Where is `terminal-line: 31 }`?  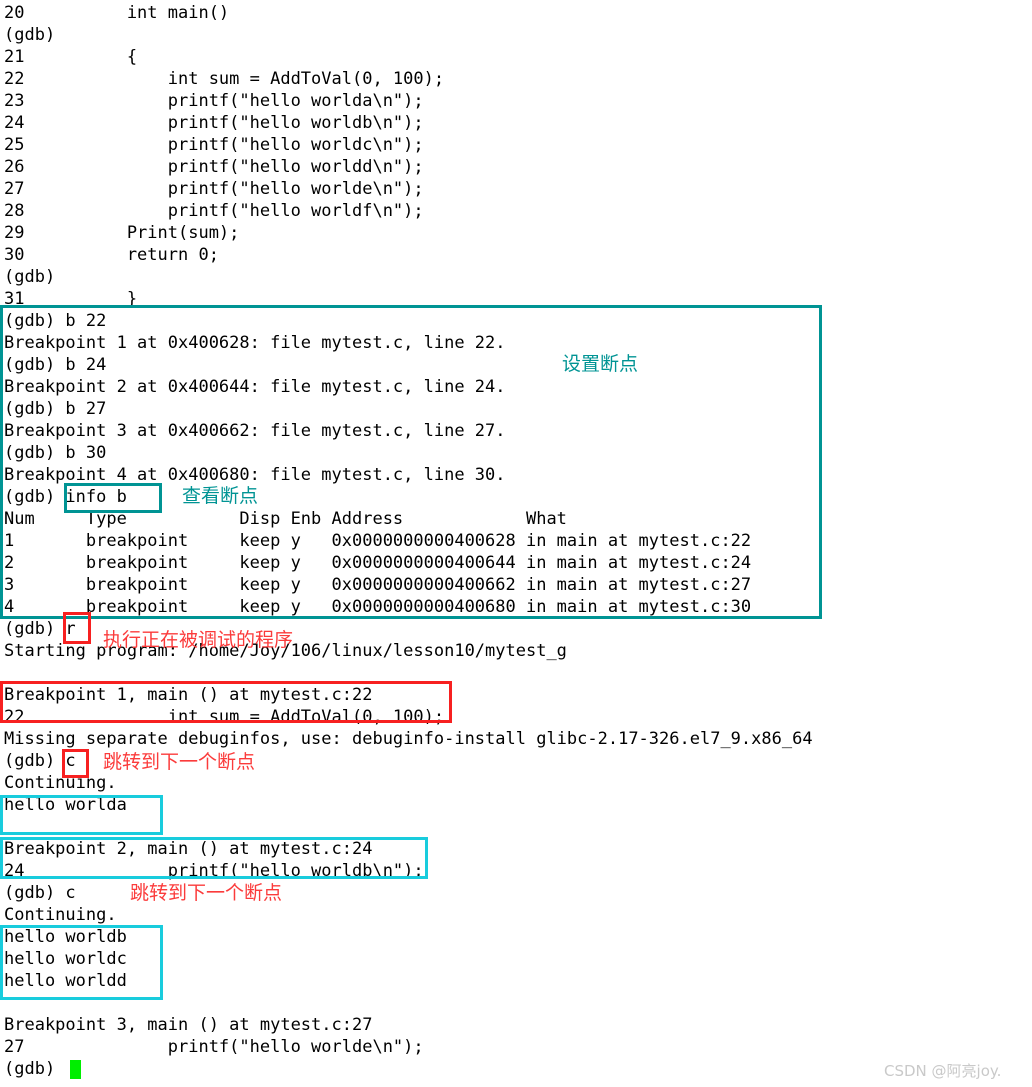
terminal-line: 31 } is located at coordinates (71, 299).